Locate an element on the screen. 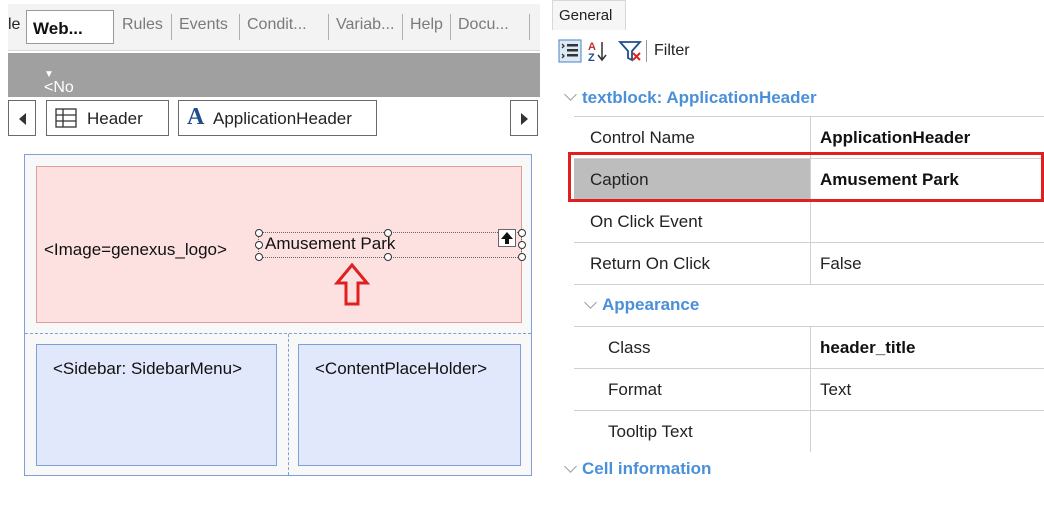  section-title-appearance: Appearance is located at coordinates (651, 304).